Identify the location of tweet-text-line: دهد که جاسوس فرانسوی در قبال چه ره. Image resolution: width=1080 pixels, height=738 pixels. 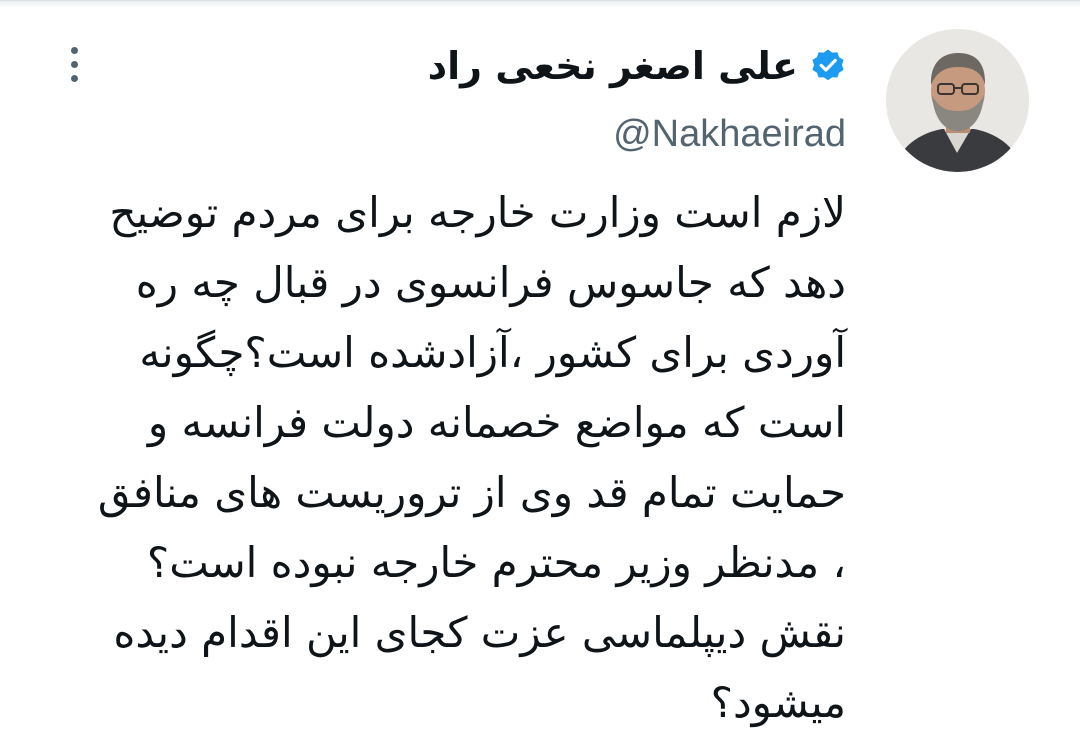
(490, 282).